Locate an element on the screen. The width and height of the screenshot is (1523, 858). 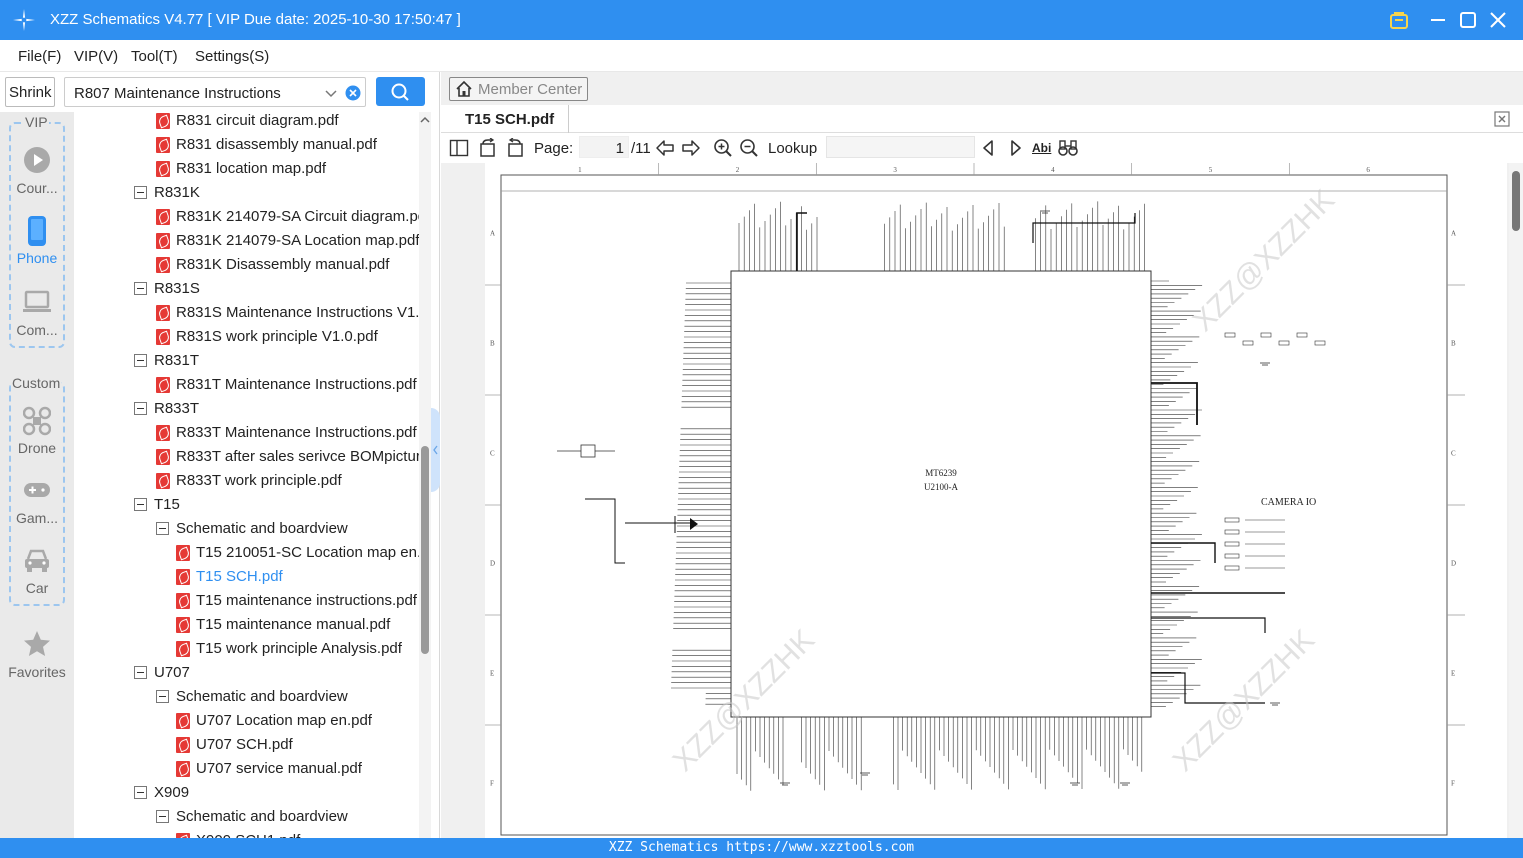
tree-item-label: X909 is located at coordinates (172, 792).